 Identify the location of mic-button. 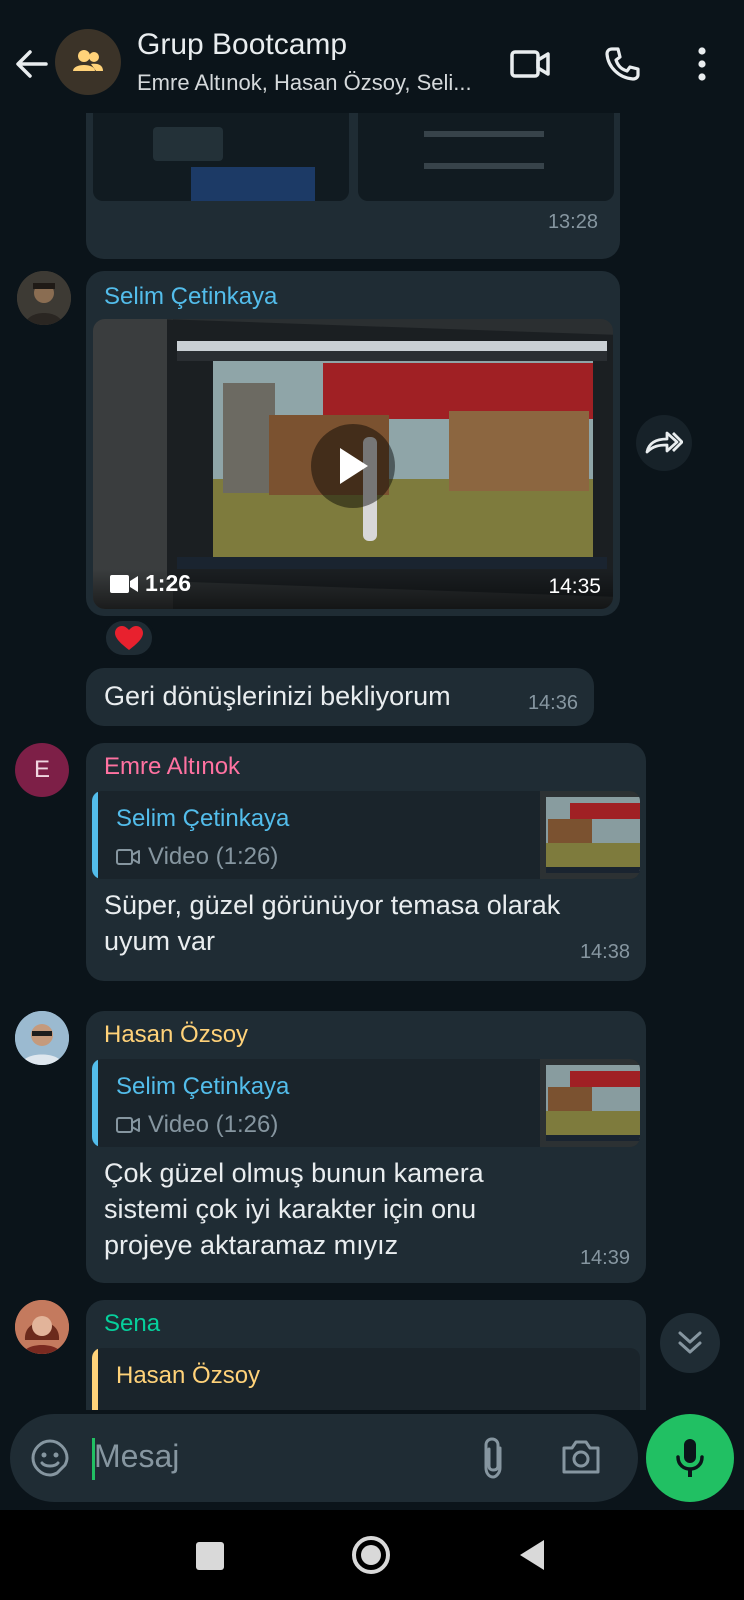
(690, 1458).